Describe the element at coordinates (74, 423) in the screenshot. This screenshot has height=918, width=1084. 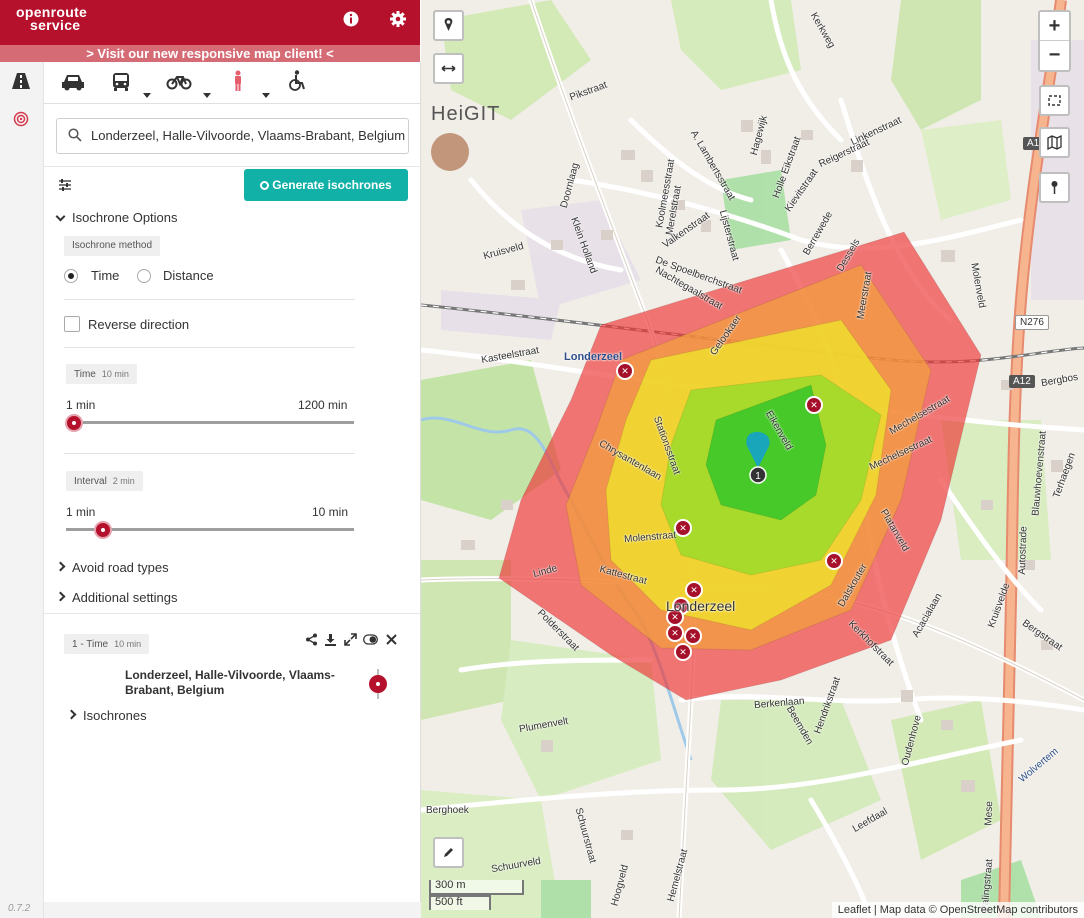
I see `time-slider-handle` at that location.